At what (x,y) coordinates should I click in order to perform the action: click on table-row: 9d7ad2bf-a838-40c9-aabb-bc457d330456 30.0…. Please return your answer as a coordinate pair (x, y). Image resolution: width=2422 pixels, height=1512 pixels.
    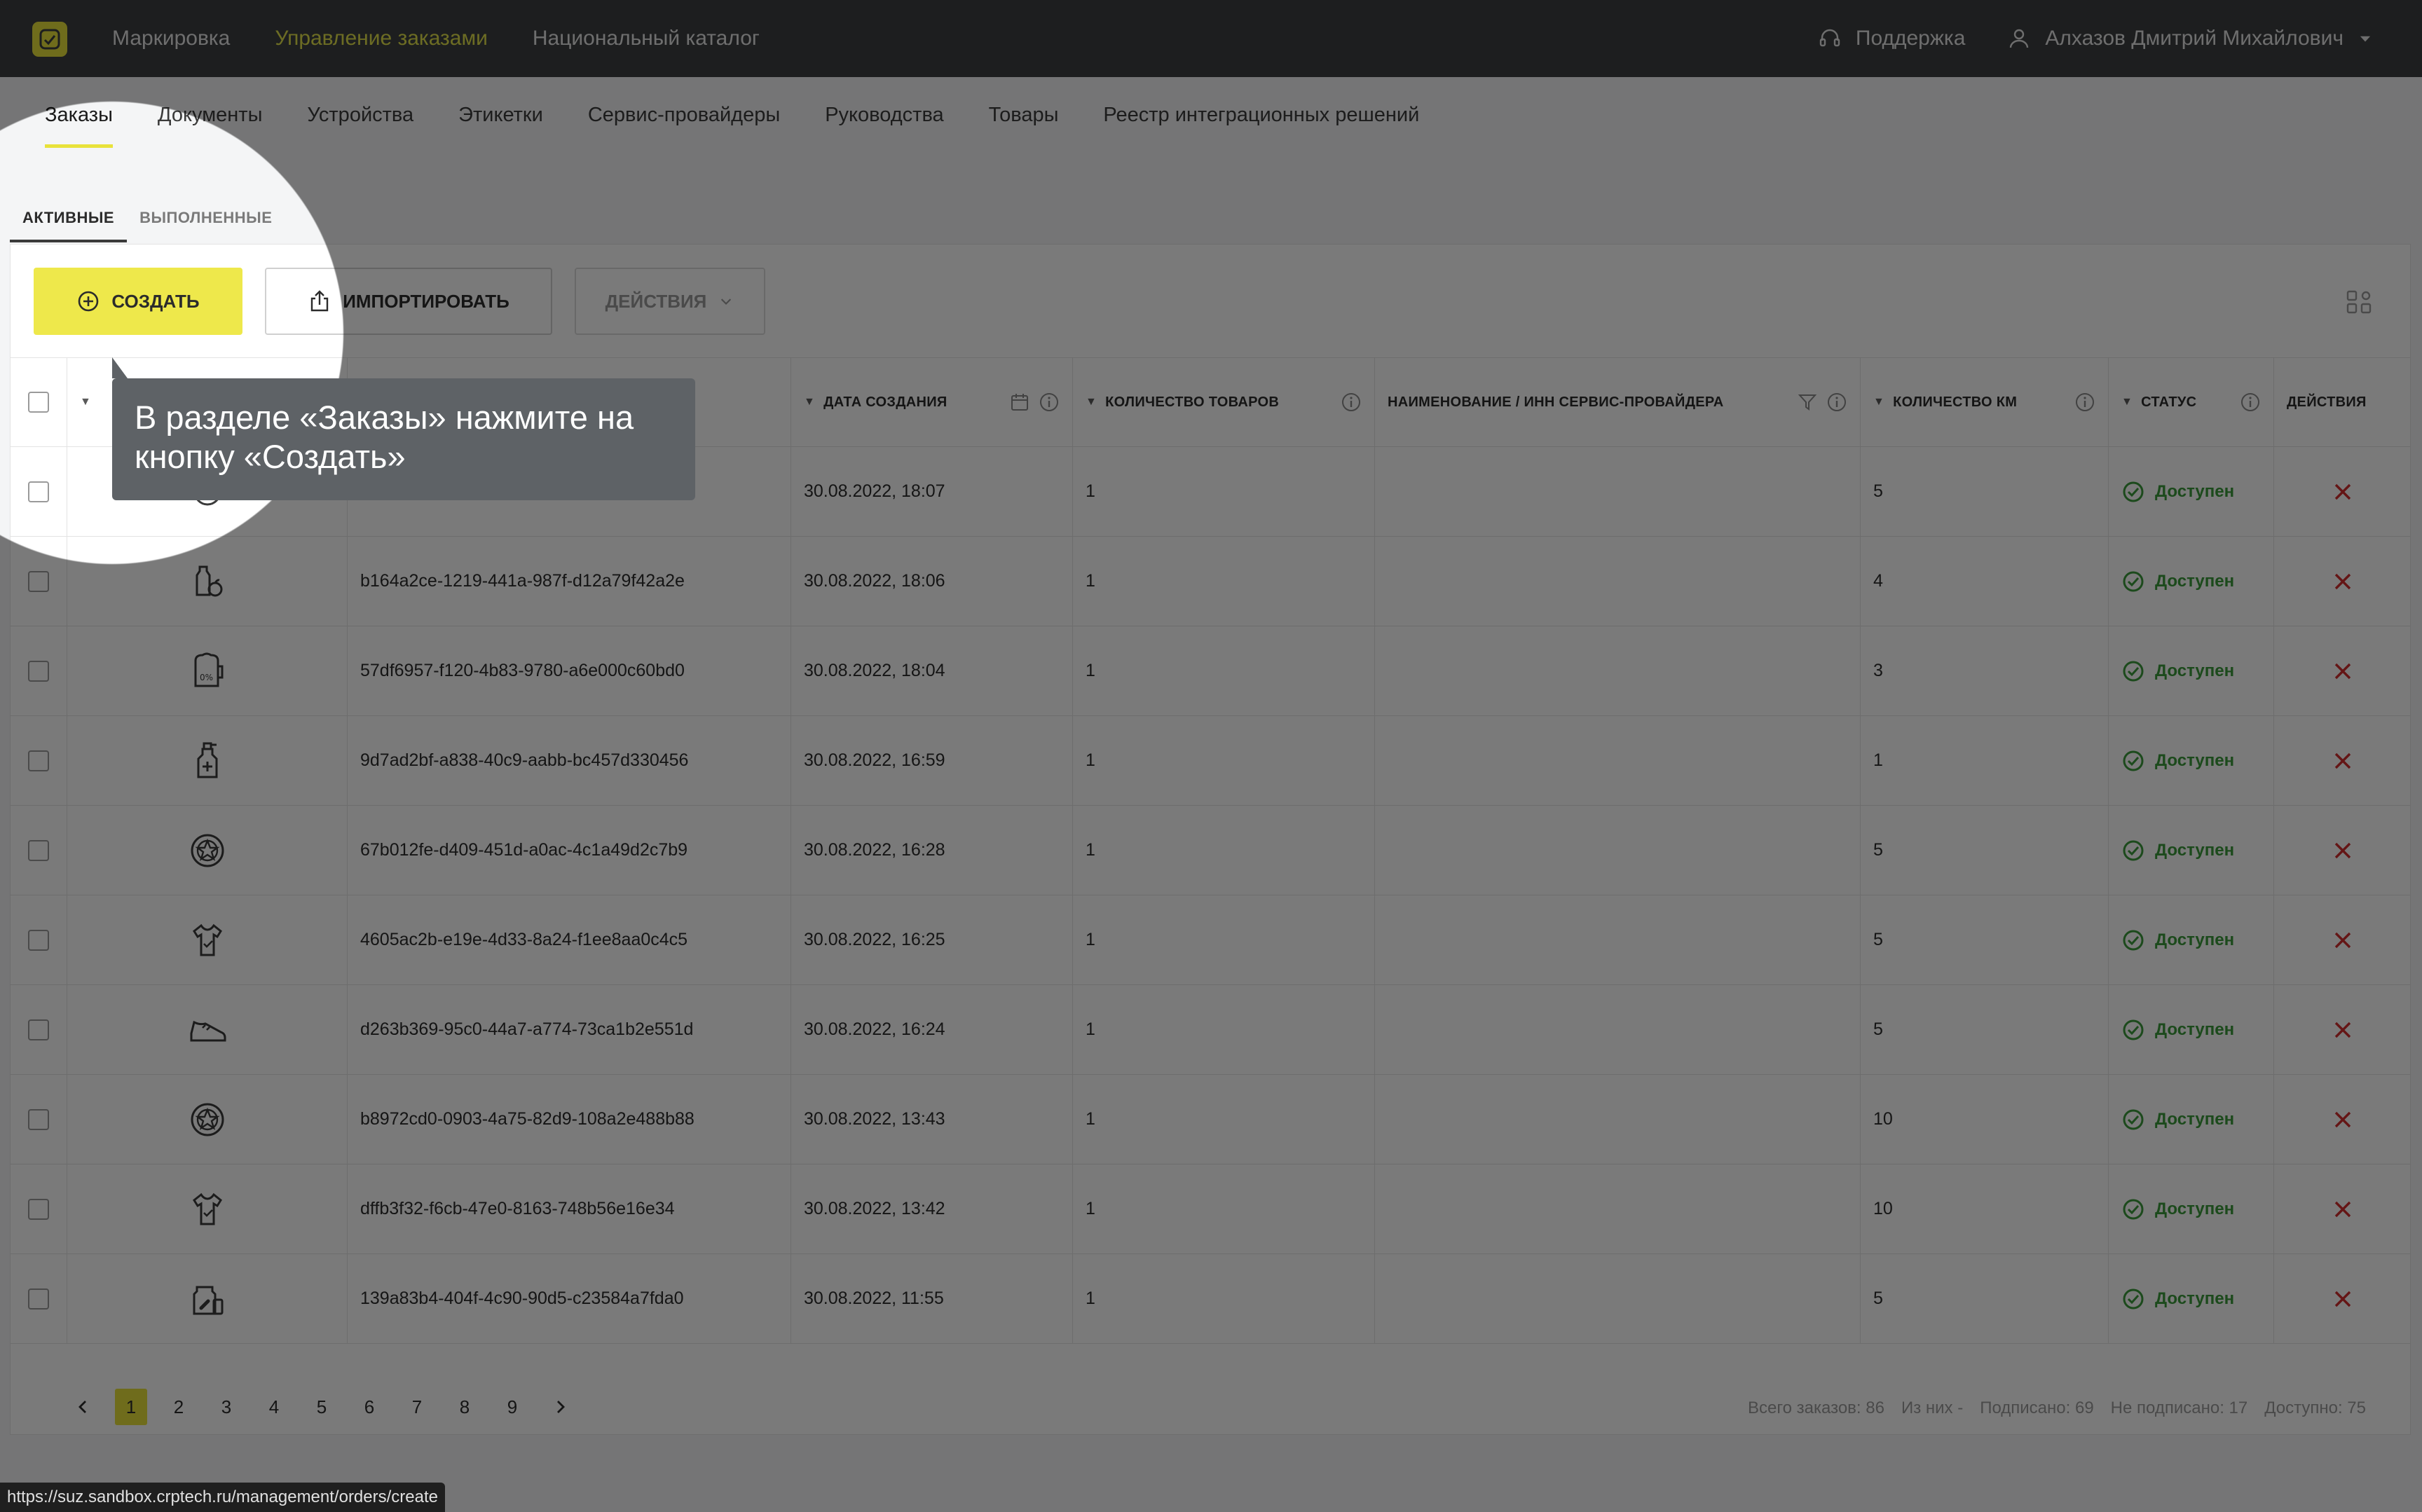
    Looking at the image, I should click on (1211, 761).